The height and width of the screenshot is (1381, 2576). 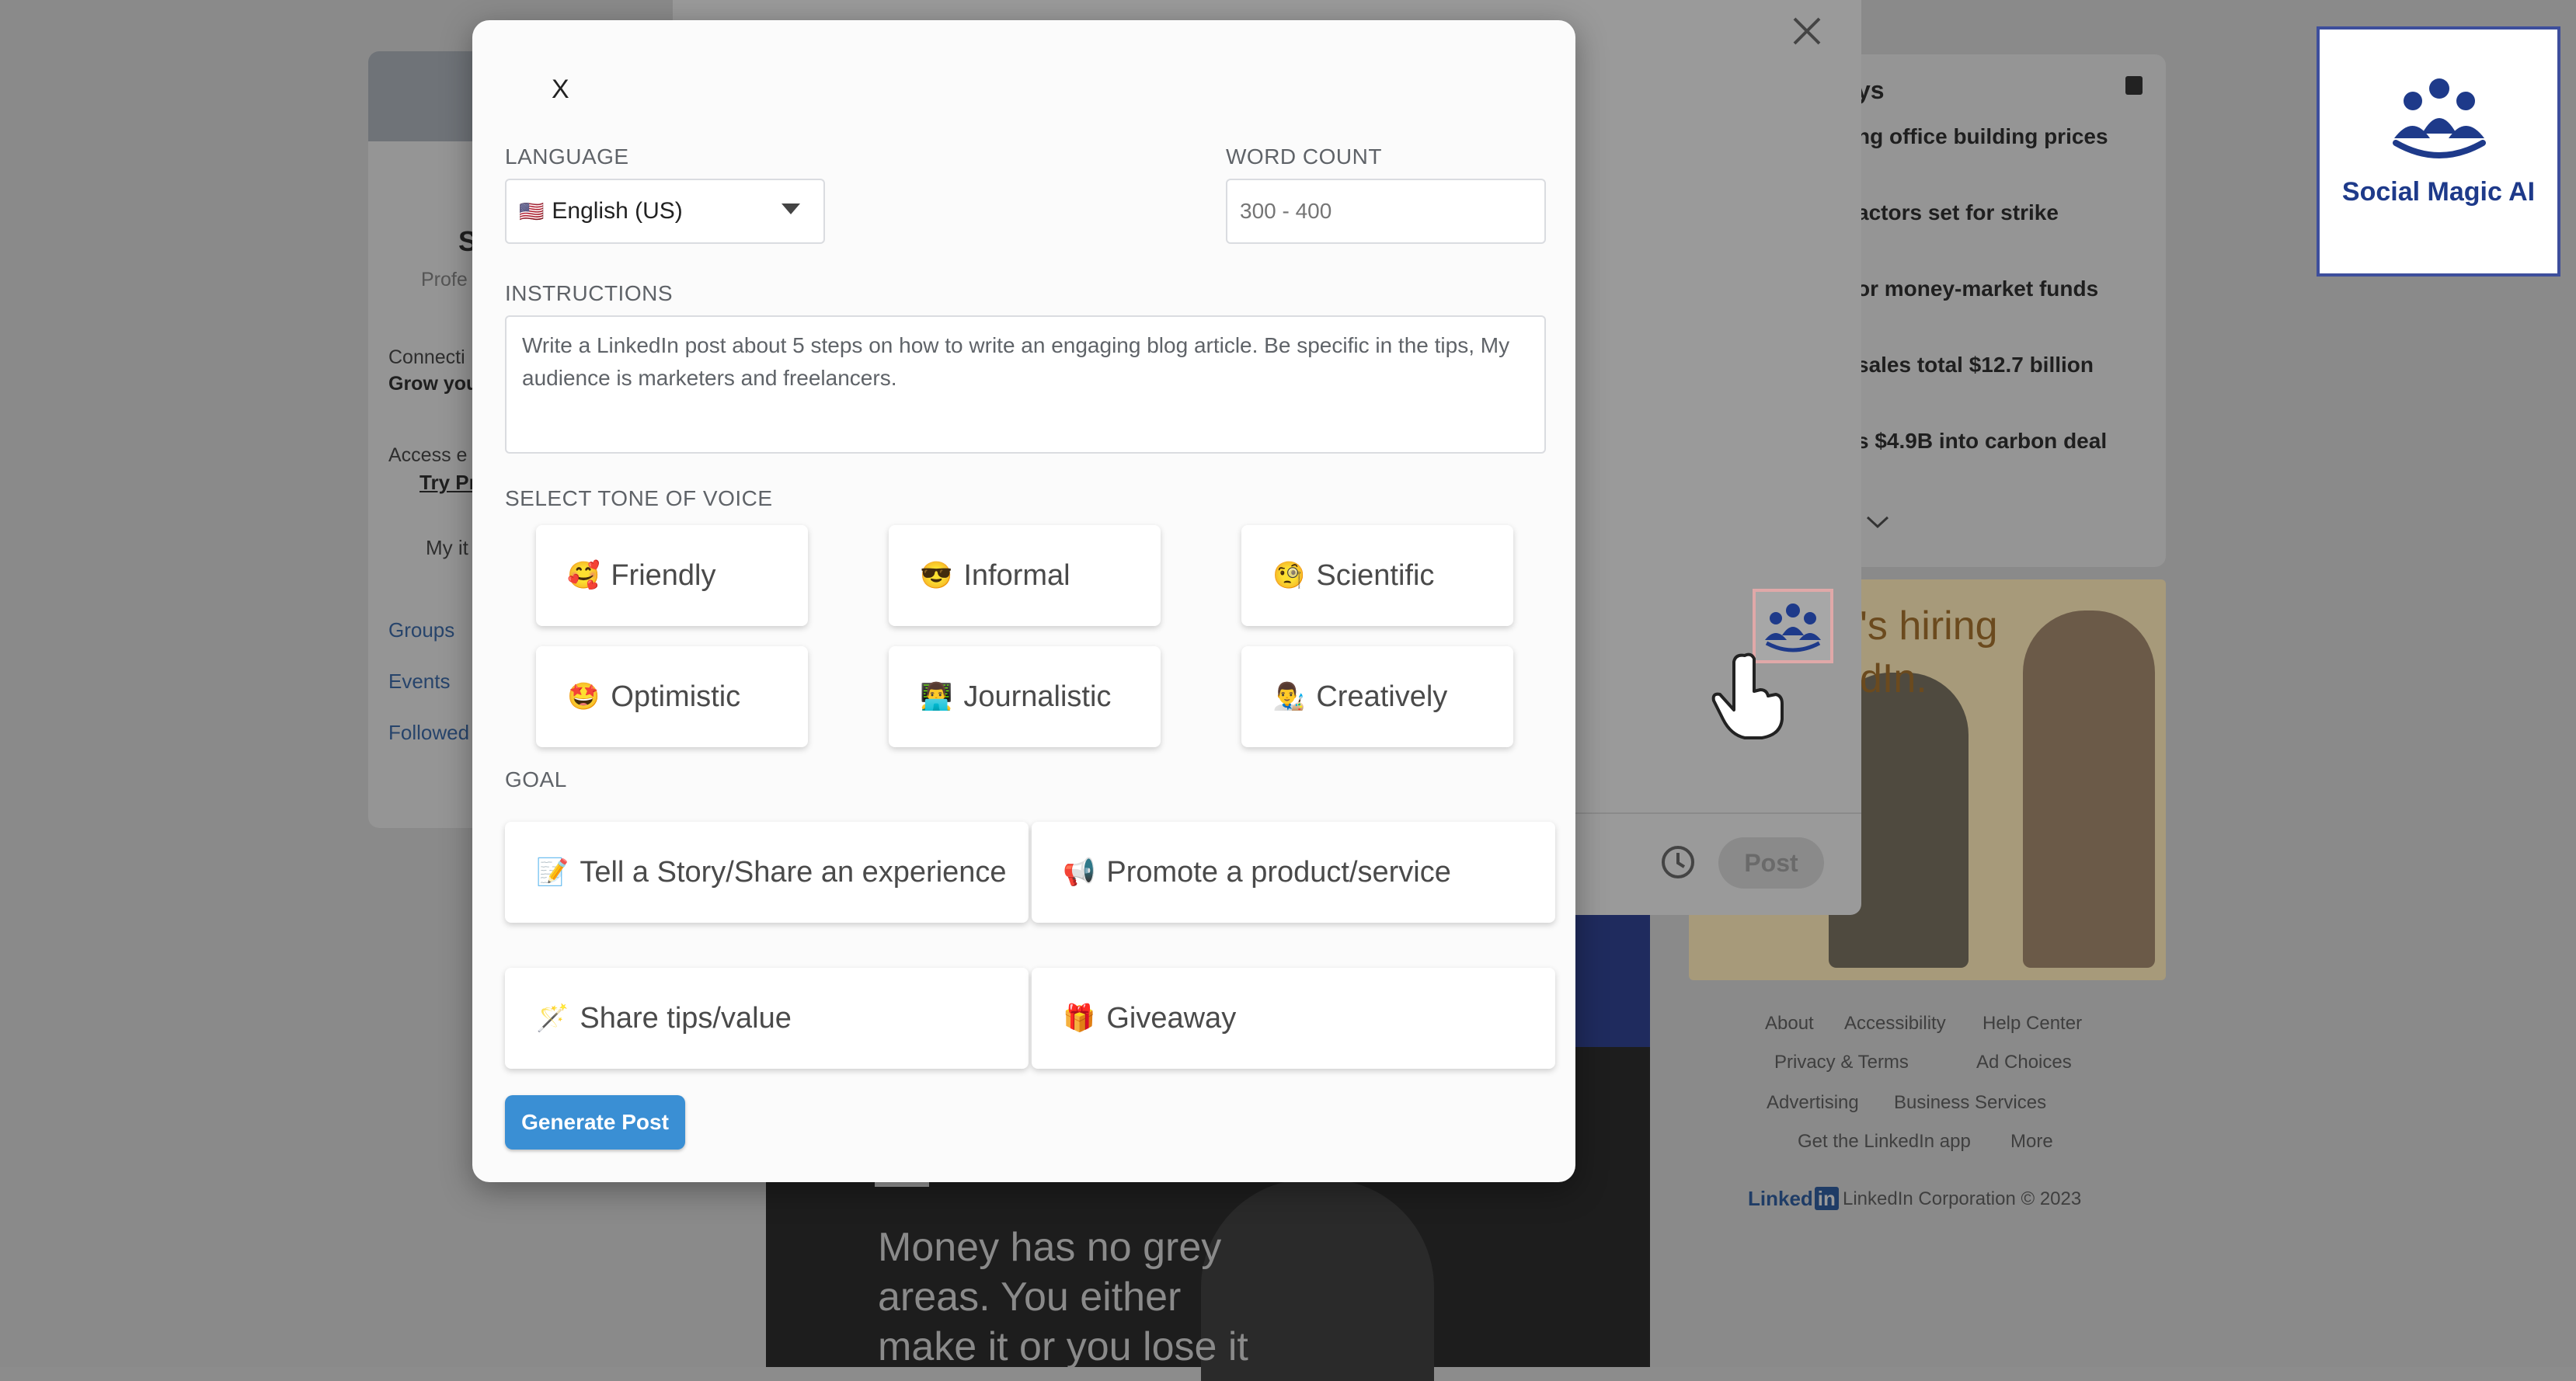 I want to click on goal-tell-story: 📝 Tell a Story/Share an experience, so click(x=767, y=872).